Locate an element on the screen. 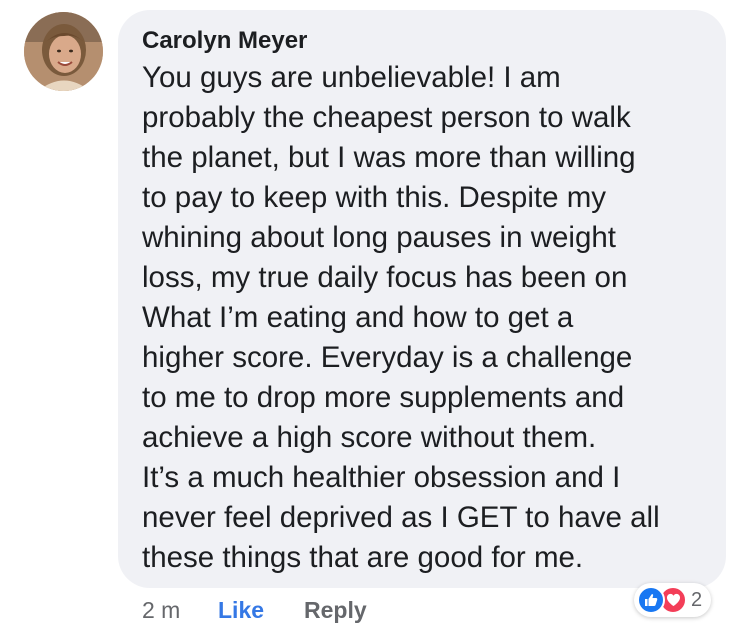  comment-actions: 2 m Like Reply is located at coordinates (254, 610).